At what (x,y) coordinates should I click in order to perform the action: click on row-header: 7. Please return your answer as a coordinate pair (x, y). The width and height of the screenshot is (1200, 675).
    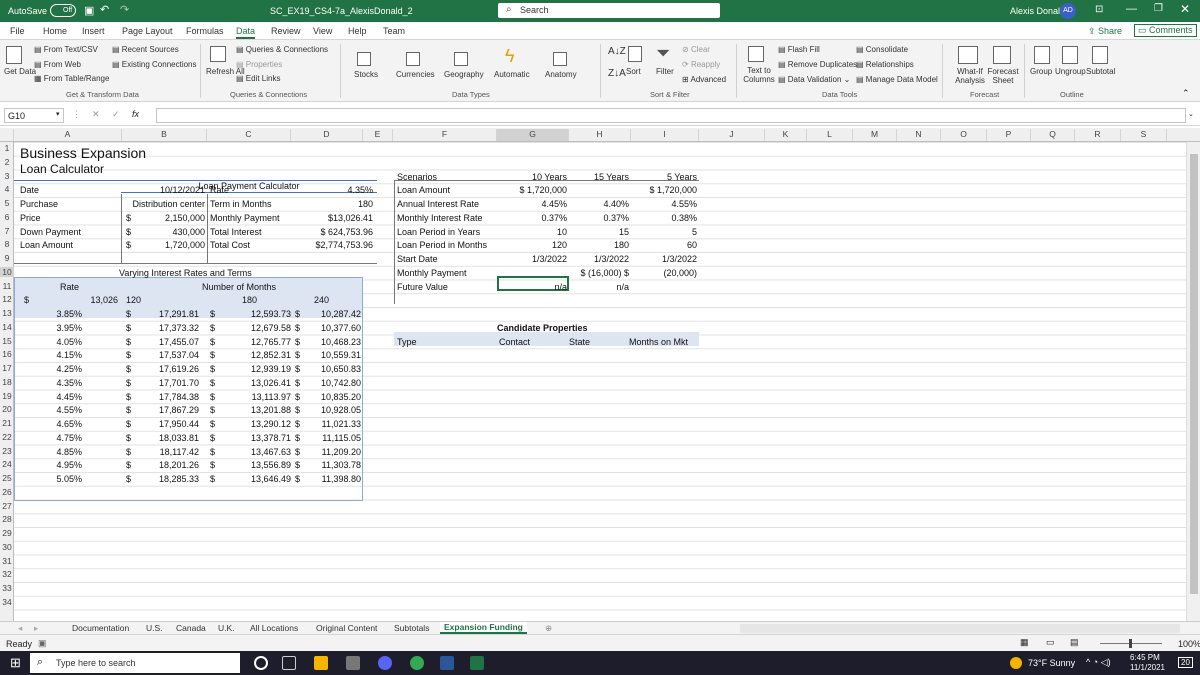
    Looking at the image, I should click on (7, 231).